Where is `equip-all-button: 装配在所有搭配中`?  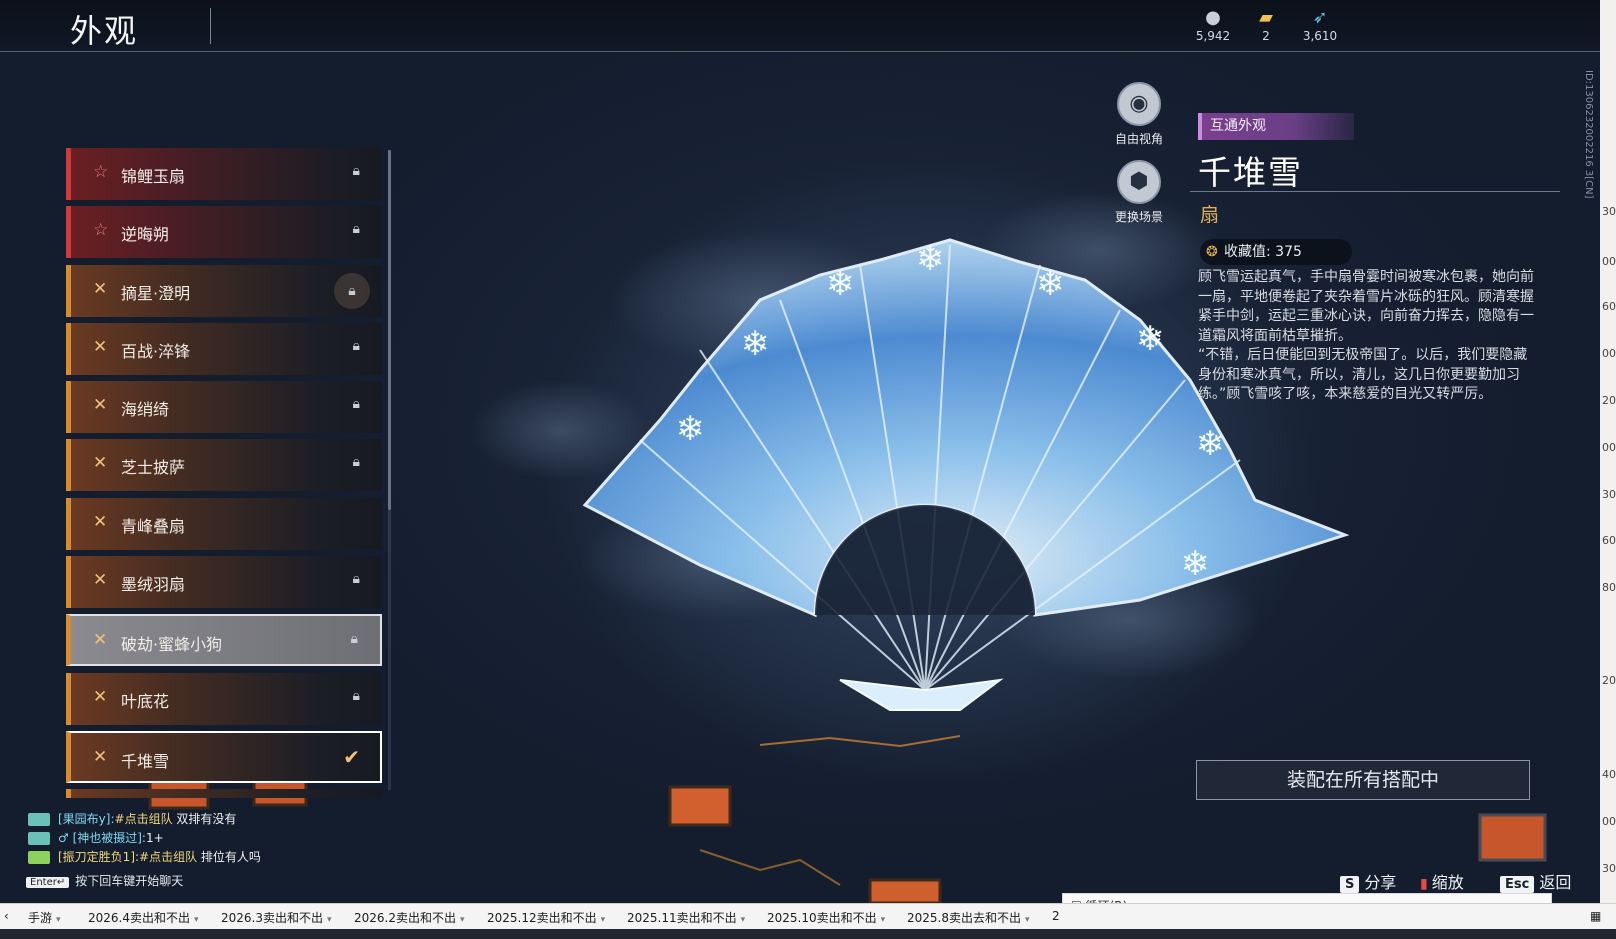 equip-all-button: 装配在所有搭配中 is located at coordinates (1363, 780).